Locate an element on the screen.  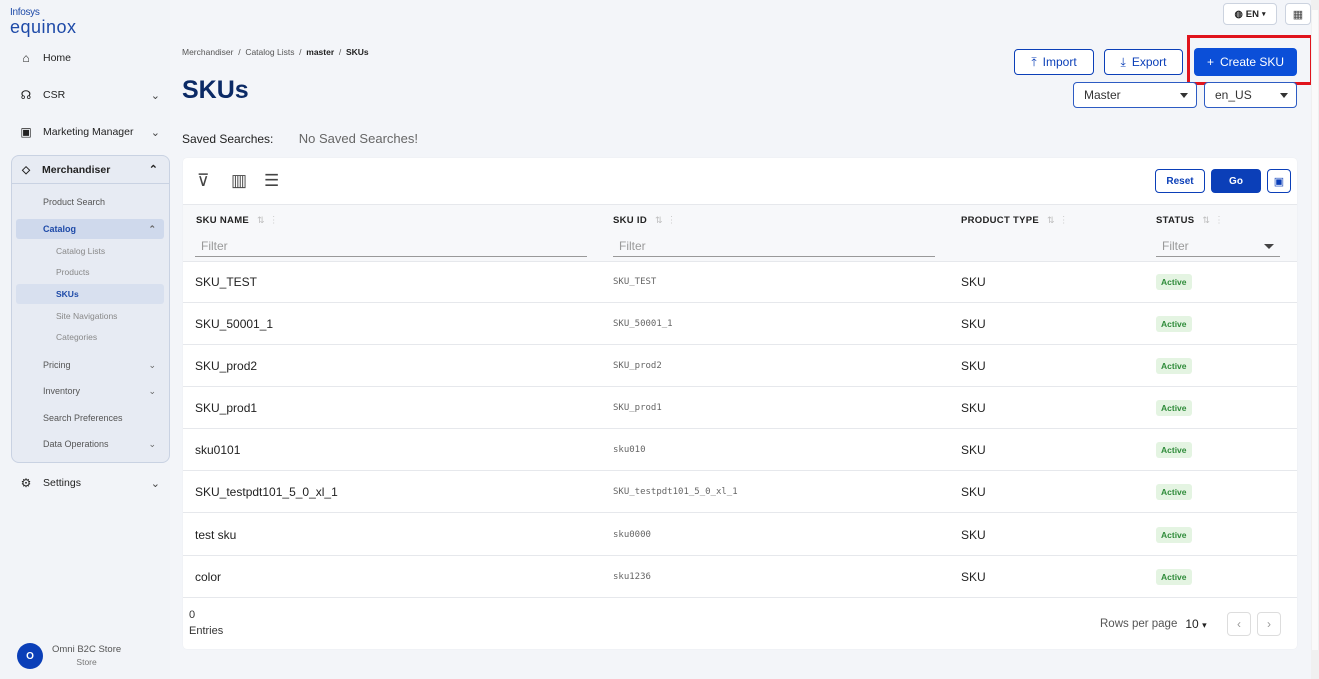
sidebar-item-product-search: Product Search is located at coordinates (90, 202).